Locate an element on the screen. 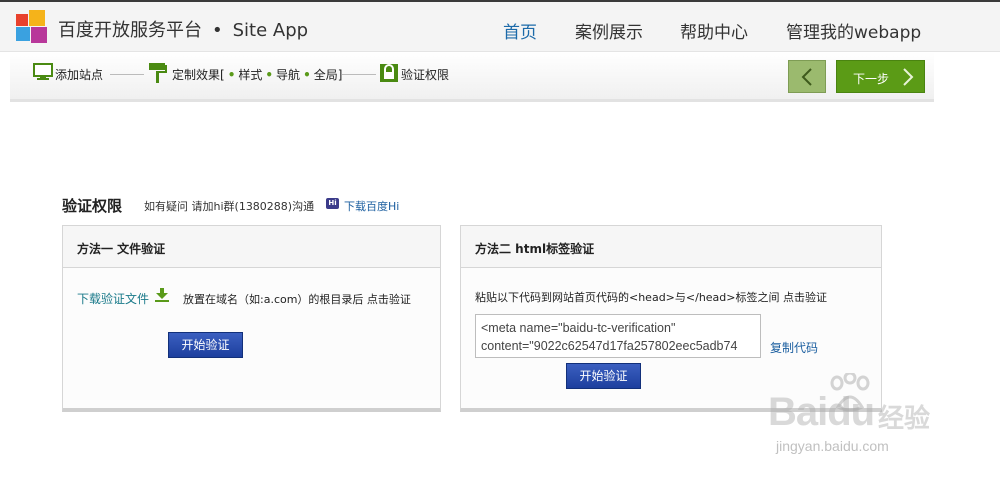  step2-nav: 导航 is located at coordinates (288, 75).